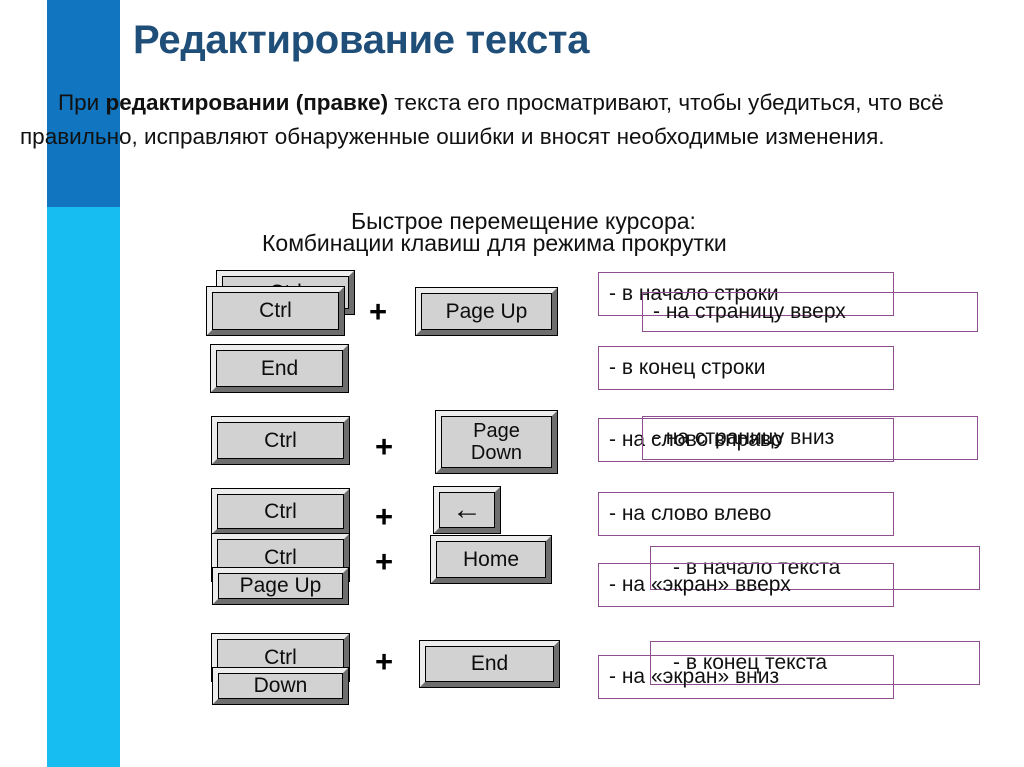 The height and width of the screenshot is (767, 1024). I want to click on key-home: Home, so click(491, 559).